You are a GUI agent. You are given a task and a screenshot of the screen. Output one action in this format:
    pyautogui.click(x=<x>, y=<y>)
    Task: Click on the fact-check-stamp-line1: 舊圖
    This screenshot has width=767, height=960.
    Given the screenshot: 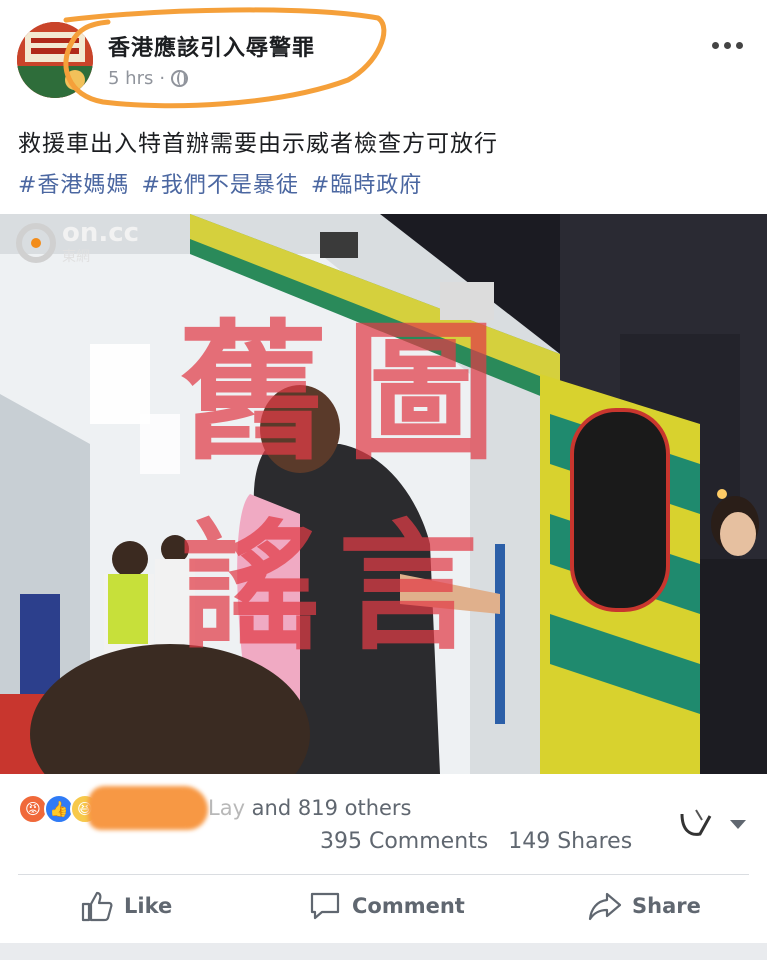 What is the action you would take?
    pyautogui.click(x=346, y=394)
    